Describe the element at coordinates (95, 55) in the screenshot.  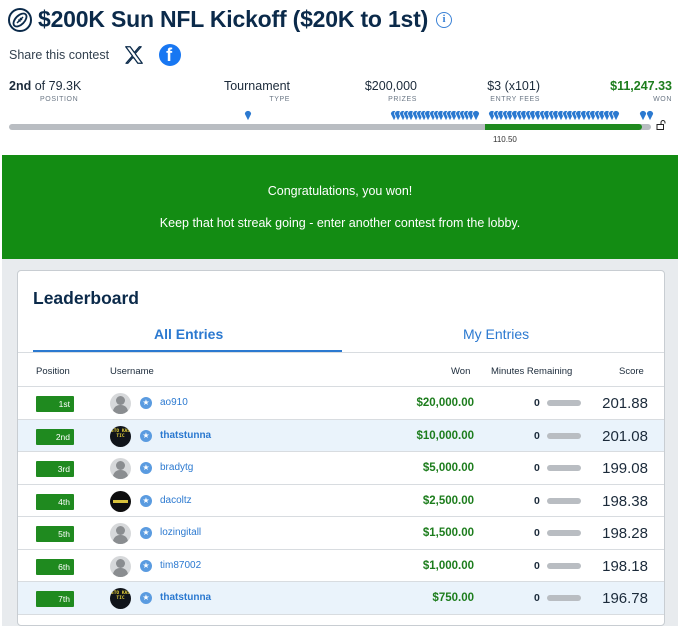
I see `share-row: Share this contest f` at that location.